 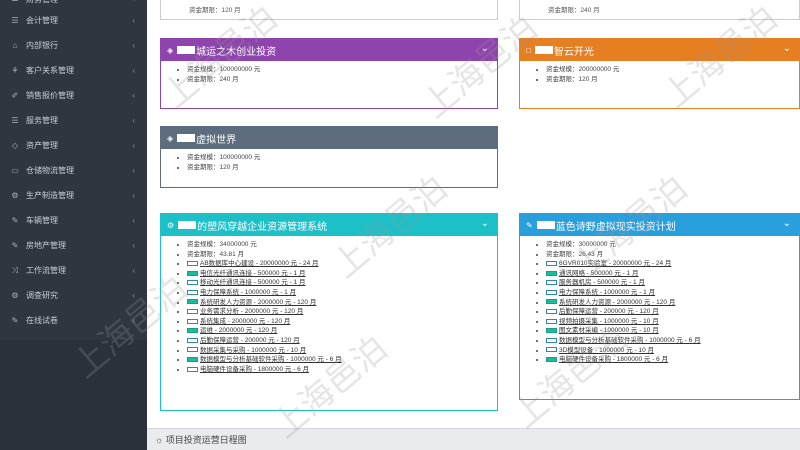 I want to click on sidebar-item: ✎ 在线试卷 ‹, so click(x=73, y=320).